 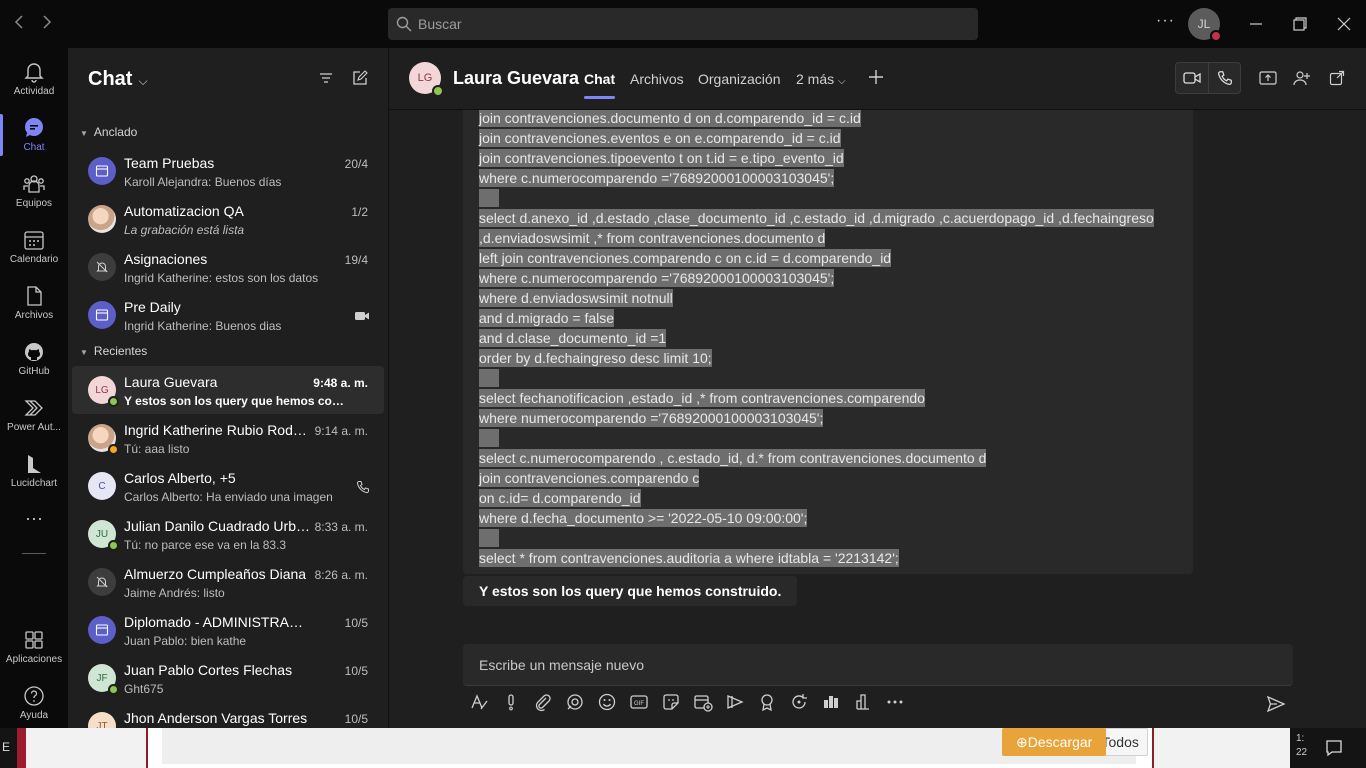 What do you see at coordinates (683, 24) in the screenshot?
I see `search-input: Buscar` at bounding box center [683, 24].